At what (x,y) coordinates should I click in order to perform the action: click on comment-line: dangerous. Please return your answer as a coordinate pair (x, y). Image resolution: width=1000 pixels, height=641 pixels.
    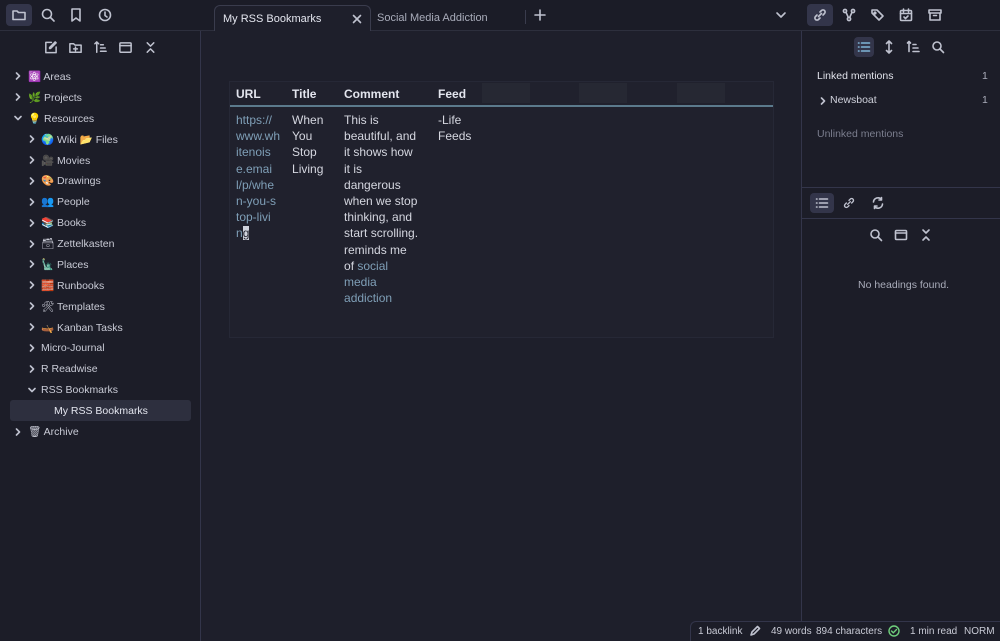
    Looking at the image, I should click on (372, 184).